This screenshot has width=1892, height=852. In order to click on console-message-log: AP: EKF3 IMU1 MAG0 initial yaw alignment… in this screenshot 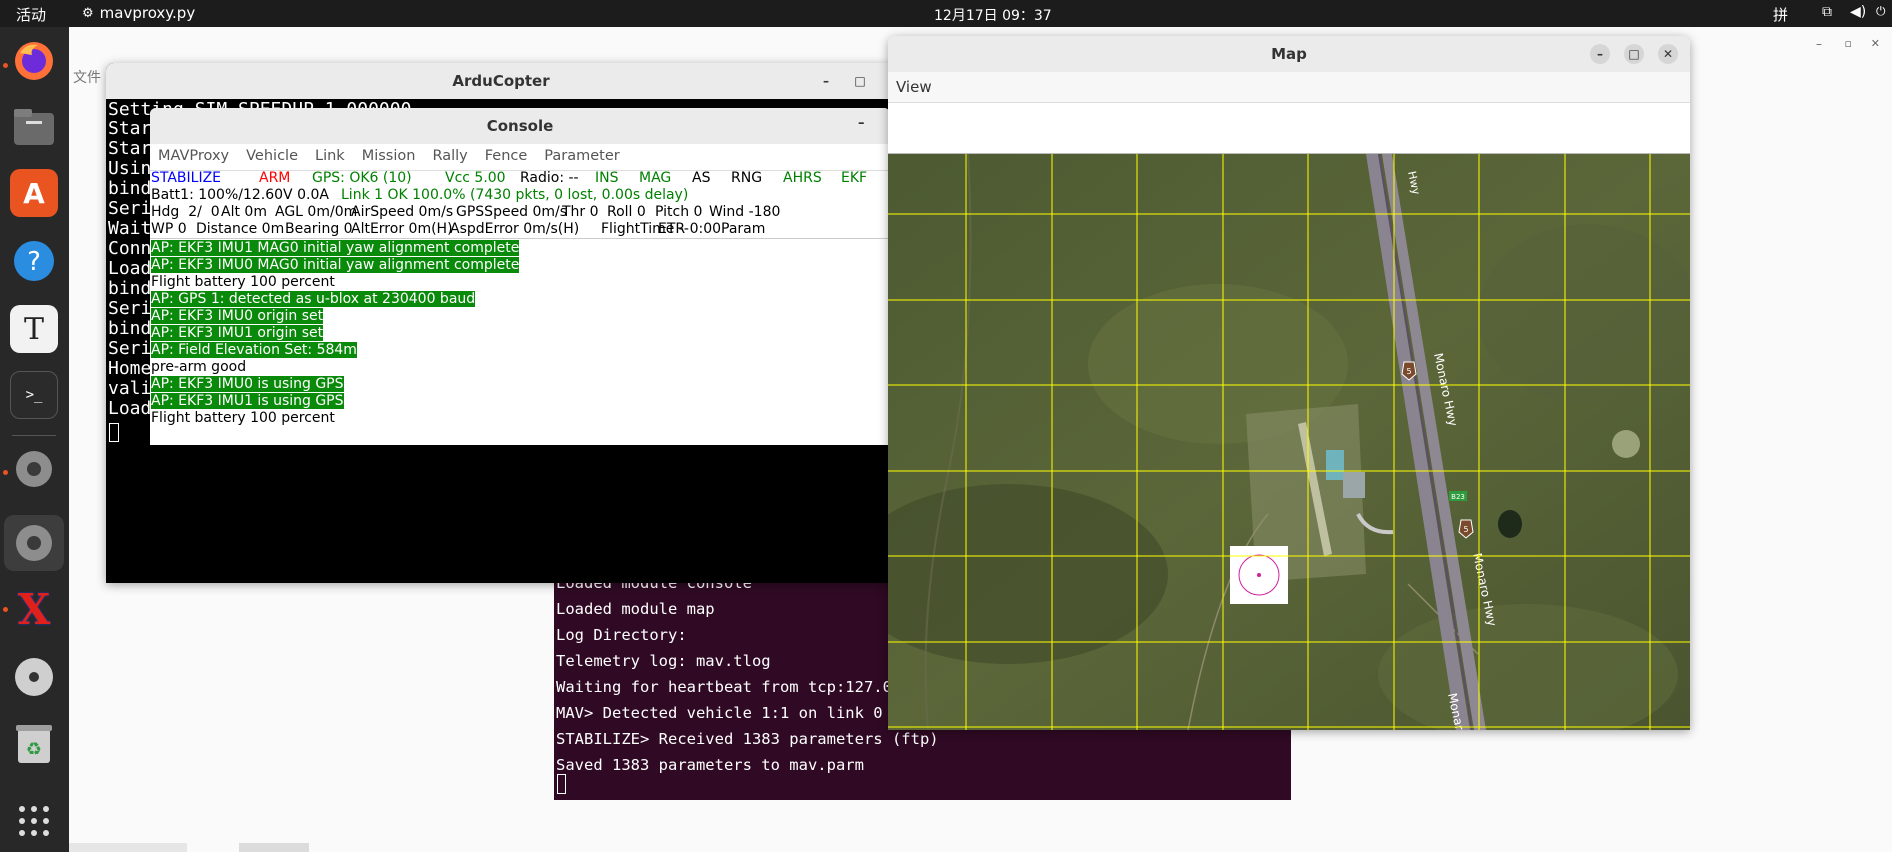, I will do `click(335, 333)`.